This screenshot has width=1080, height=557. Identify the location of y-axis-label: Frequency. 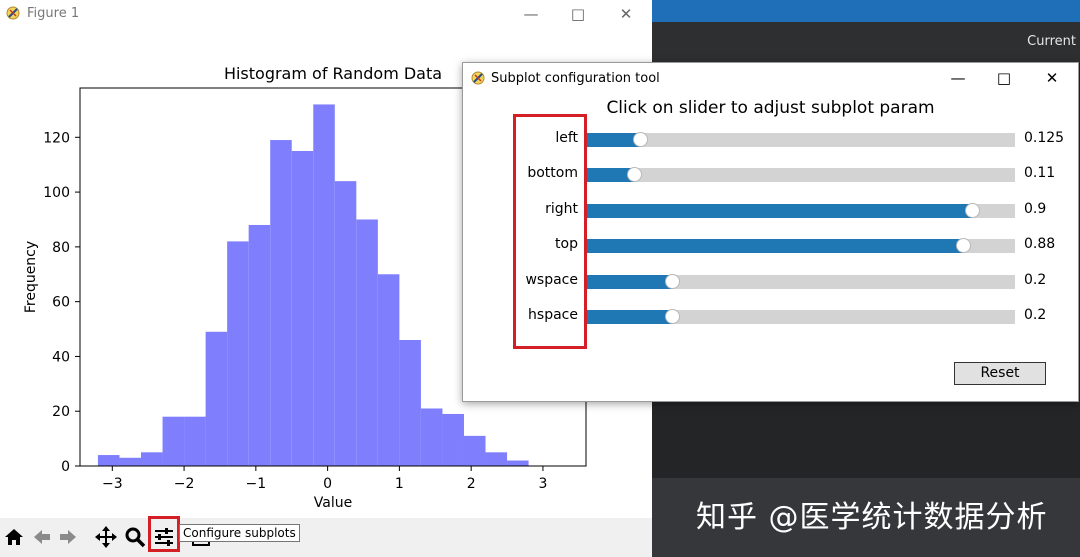
(31, 277).